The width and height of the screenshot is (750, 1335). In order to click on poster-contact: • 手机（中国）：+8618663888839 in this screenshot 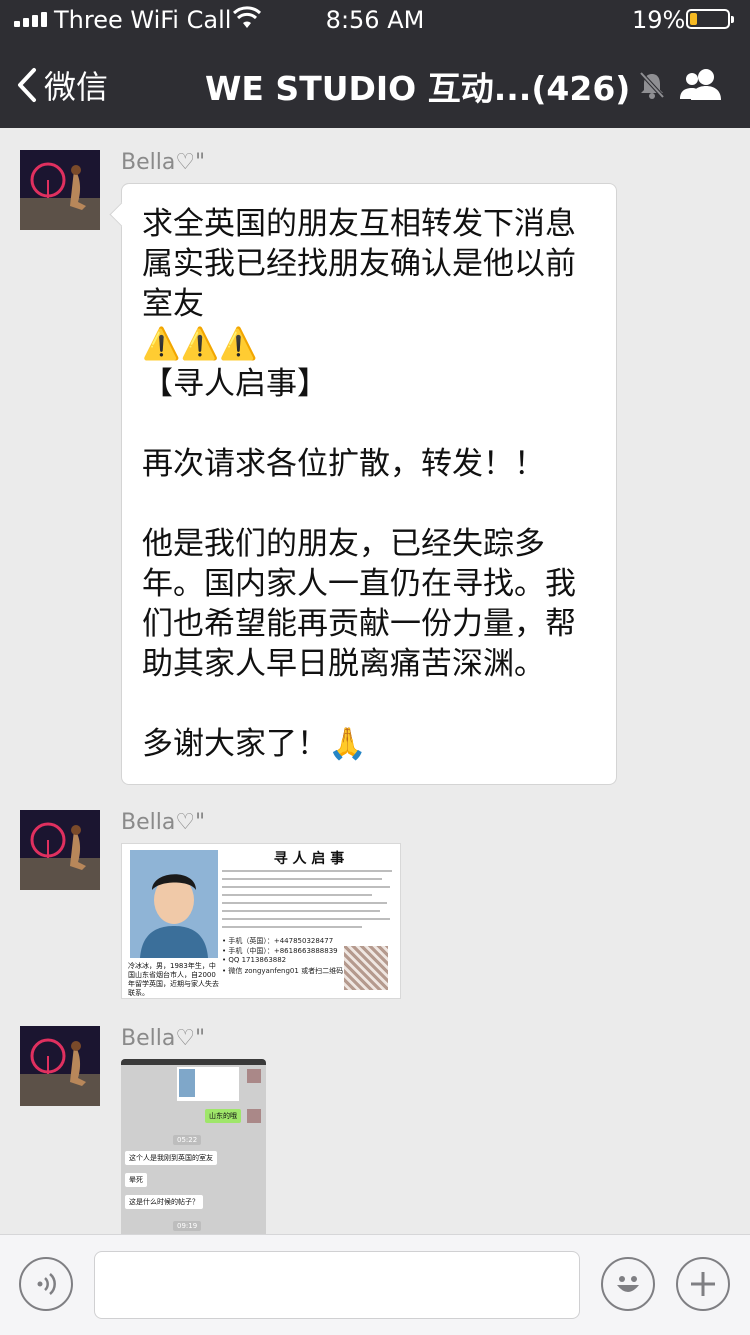, I will do `click(280, 951)`.